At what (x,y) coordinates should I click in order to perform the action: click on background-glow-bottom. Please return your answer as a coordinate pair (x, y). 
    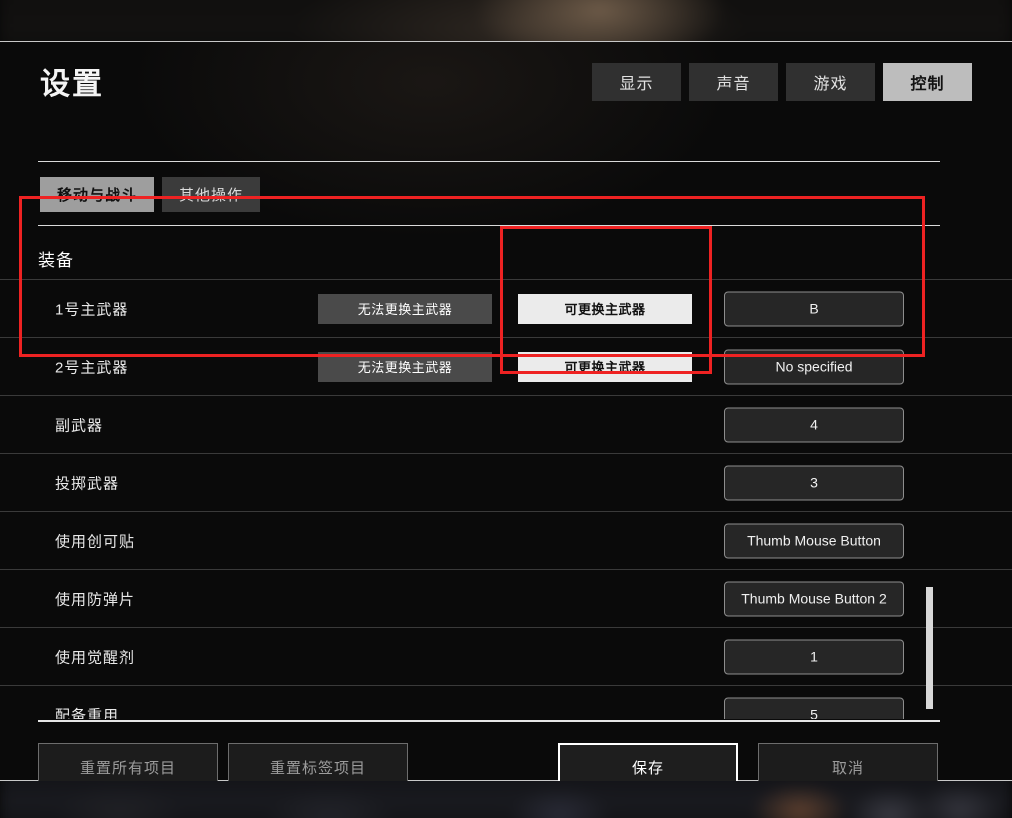
    Looking at the image, I should click on (506, 799).